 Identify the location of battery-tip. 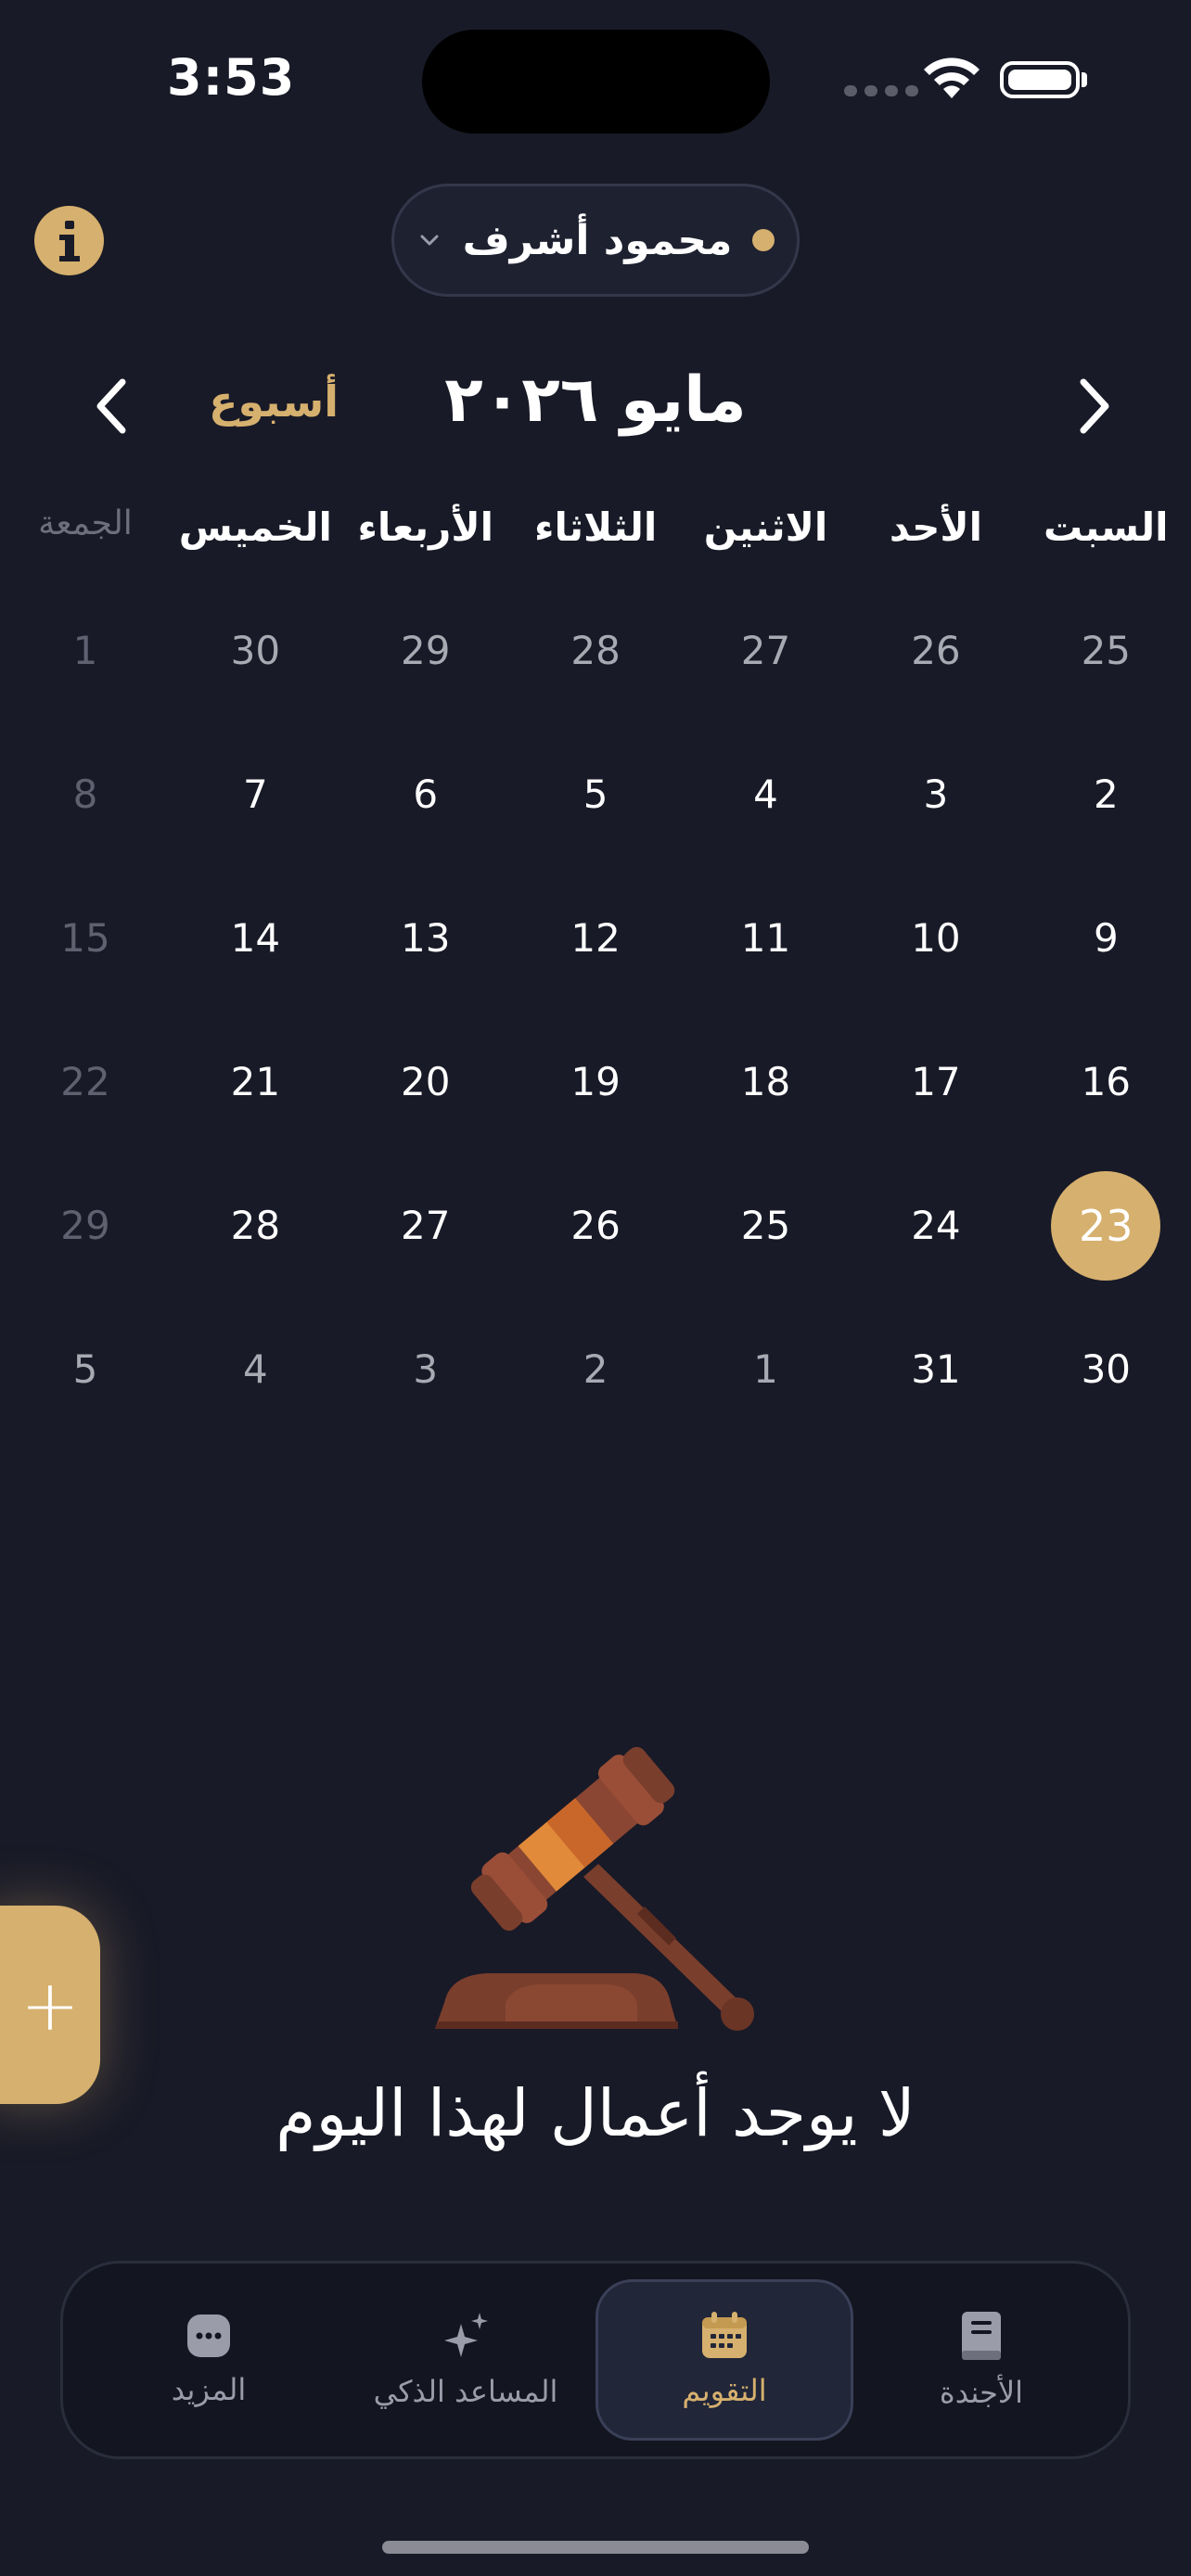
(1084, 79).